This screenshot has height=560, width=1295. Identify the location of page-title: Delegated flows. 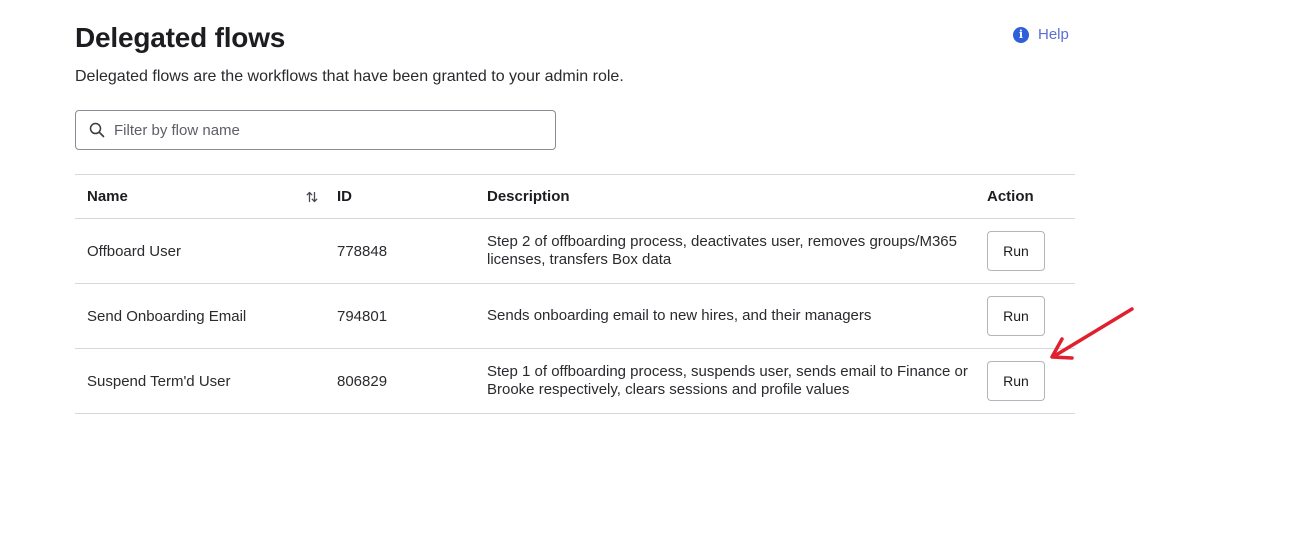
(180, 37).